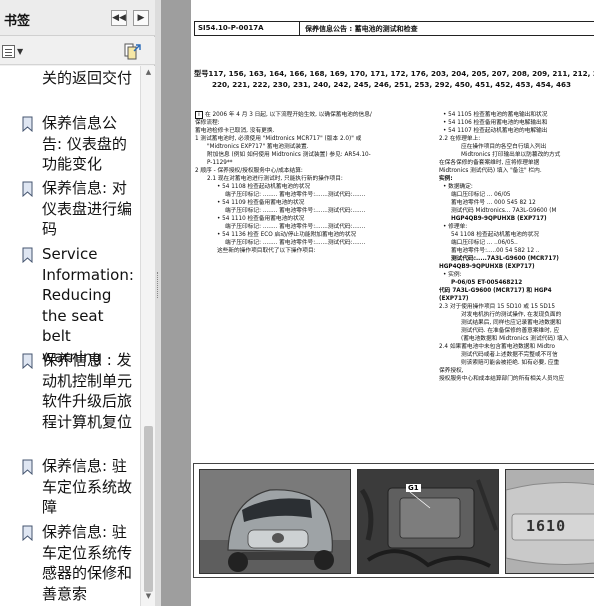  What do you see at coordinates (446, 179) in the screenshot?
I see `text-line-content: 实例:` at bounding box center [446, 179].